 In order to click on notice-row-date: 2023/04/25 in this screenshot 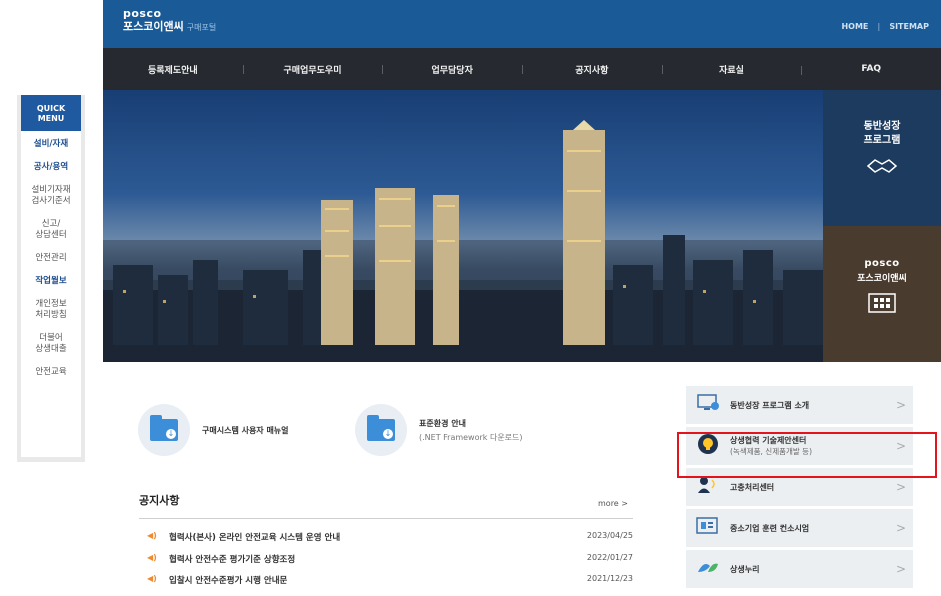, I will do `click(609, 535)`.